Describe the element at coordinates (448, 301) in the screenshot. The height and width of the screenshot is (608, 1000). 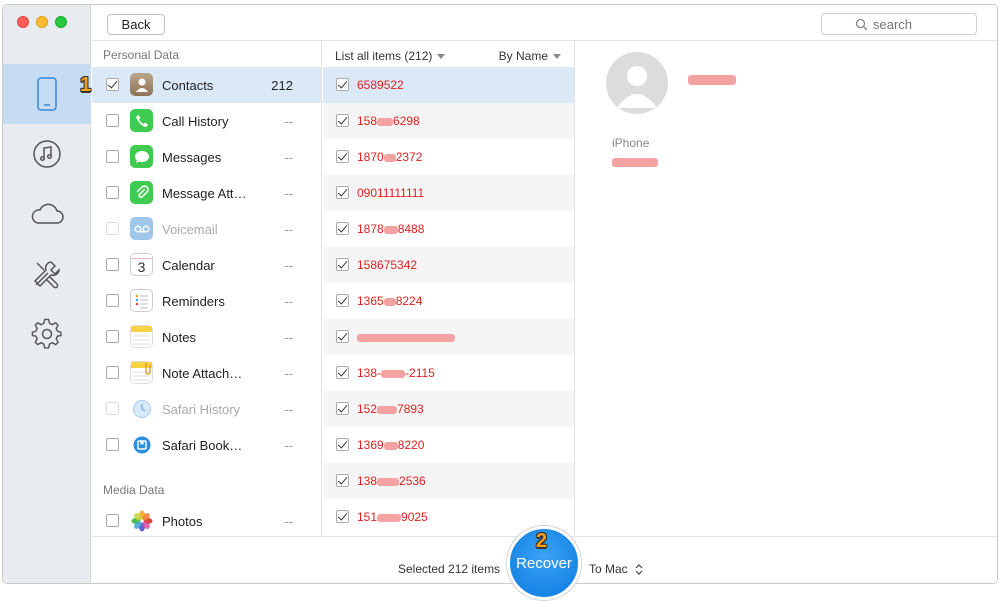
I see `list-item: 1365 8224` at that location.